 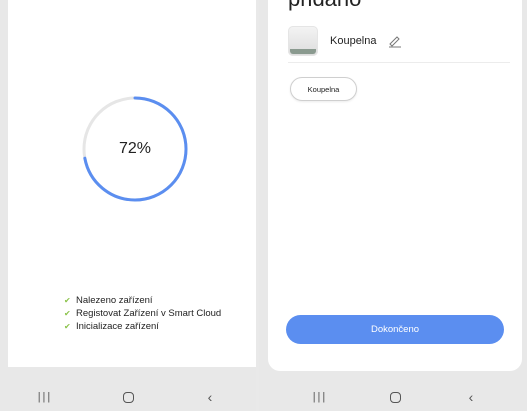 I want to click on device-name: Koupelna, so click(x=353, y=41).